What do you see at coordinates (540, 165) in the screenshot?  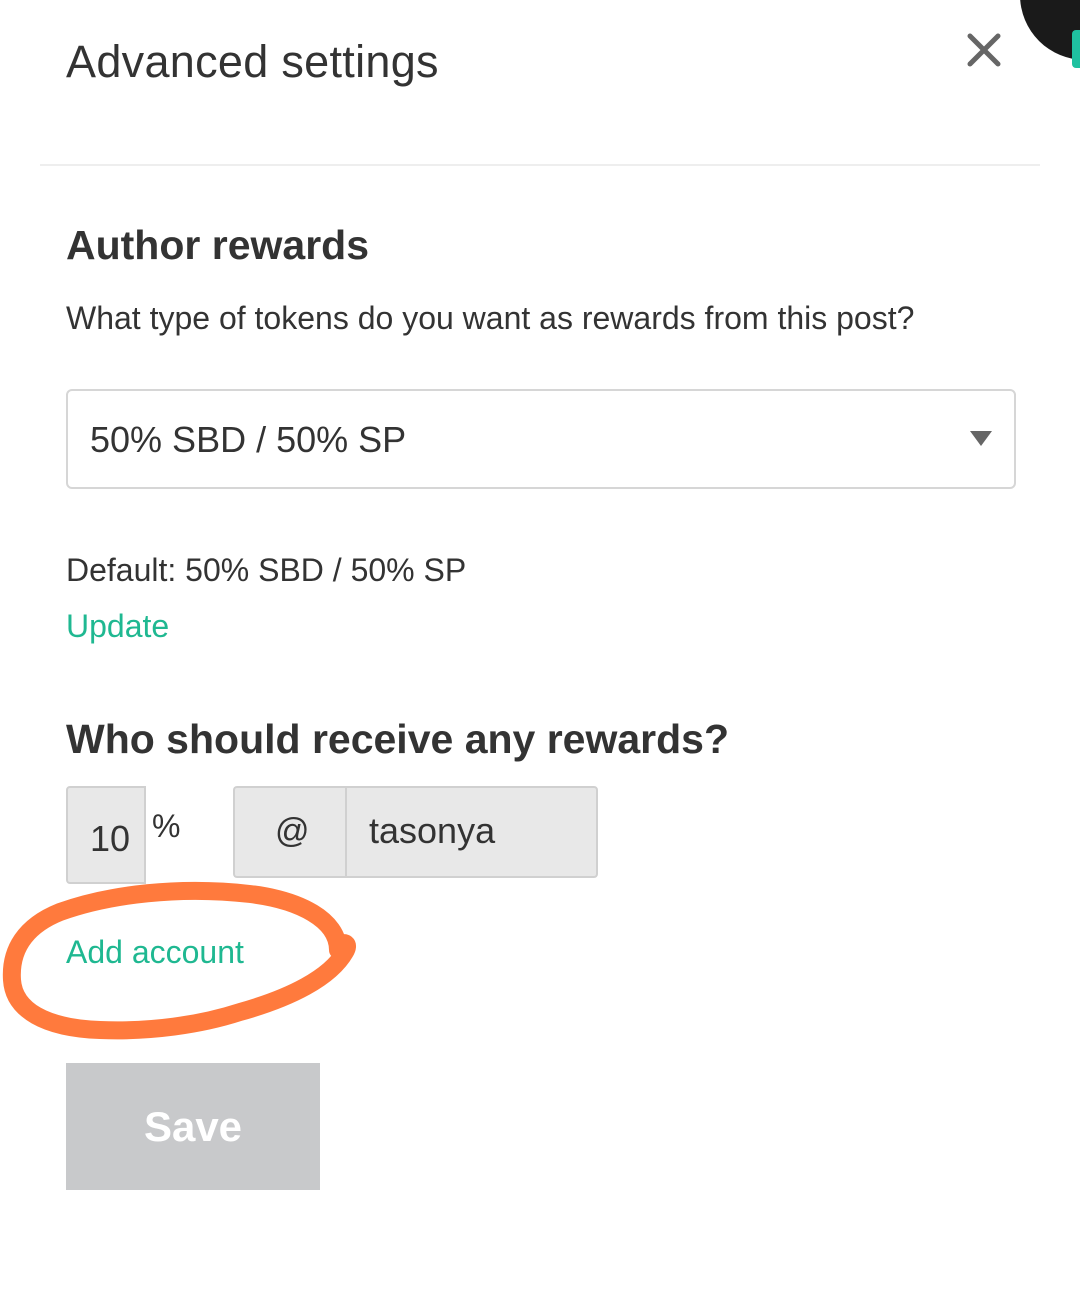 I see `header-divider` at bounding box center [540, 165].